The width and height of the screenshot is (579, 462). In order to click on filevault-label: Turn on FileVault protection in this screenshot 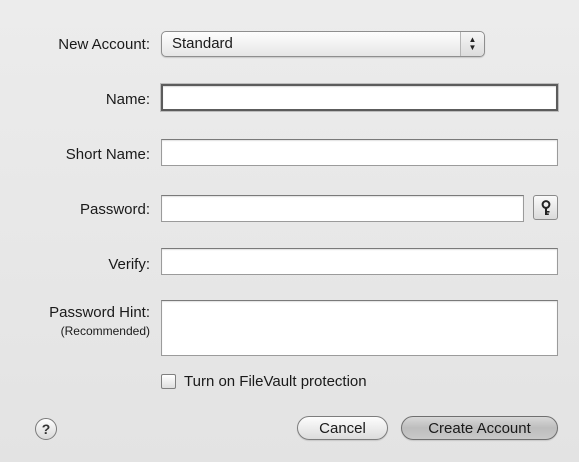, I will do `click(275, 381)`.